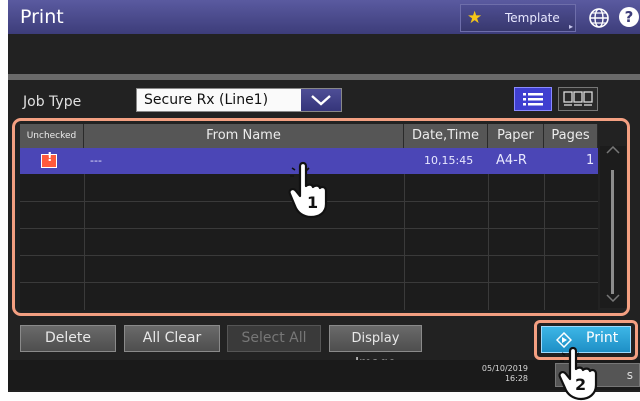 The width and height of the screenshot is (640, 401). I want to click on job-type-value: Secure Rx (Line1), so click(206, 100).